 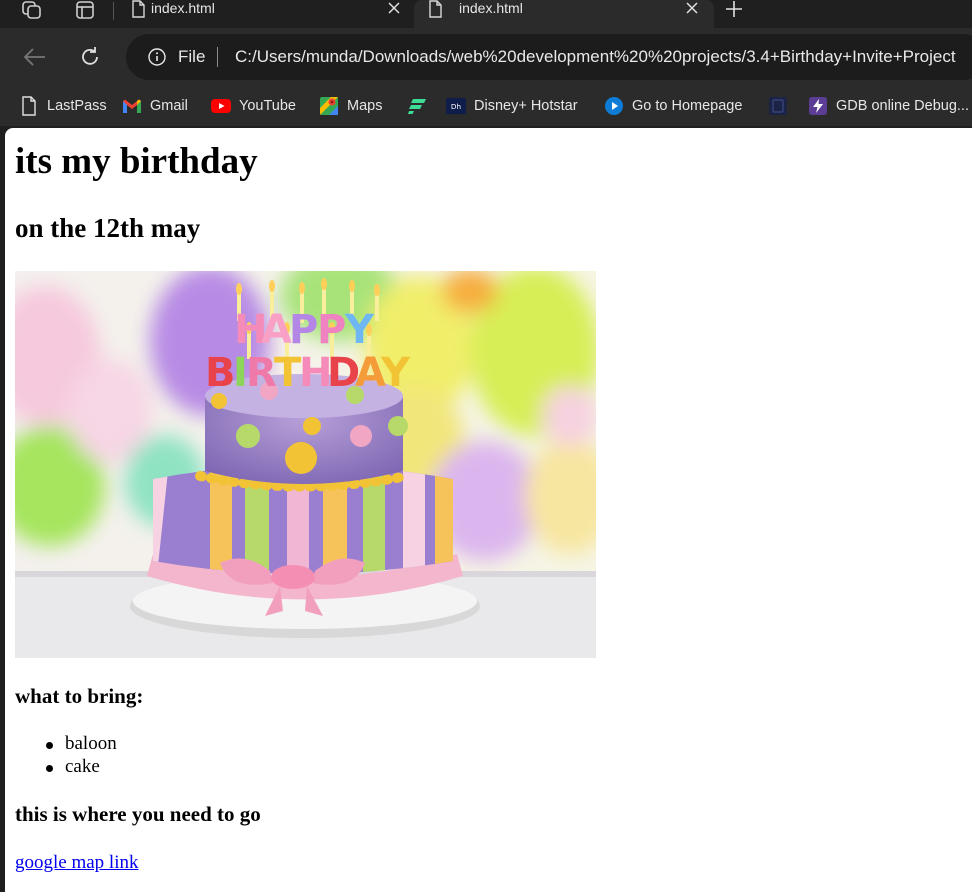 What do you see at coordinates (220, 373) in the screenshot?
I see `svg-text: B` at bounding box center [220, 373].